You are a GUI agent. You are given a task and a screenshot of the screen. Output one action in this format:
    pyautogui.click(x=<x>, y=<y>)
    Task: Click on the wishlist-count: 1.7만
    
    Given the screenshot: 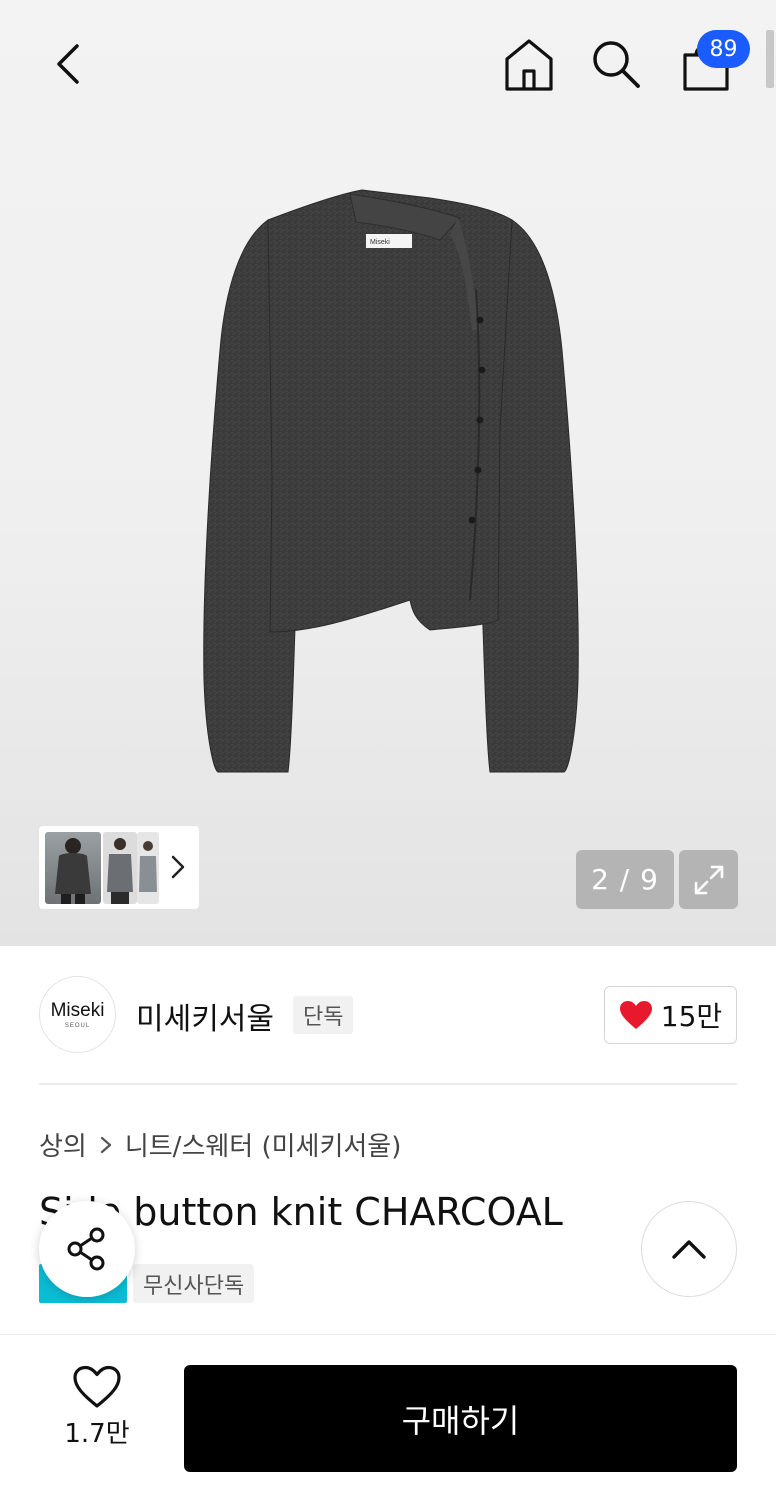 What is the action you would take?
    pyautogui.click(x=97, y=1434)
    